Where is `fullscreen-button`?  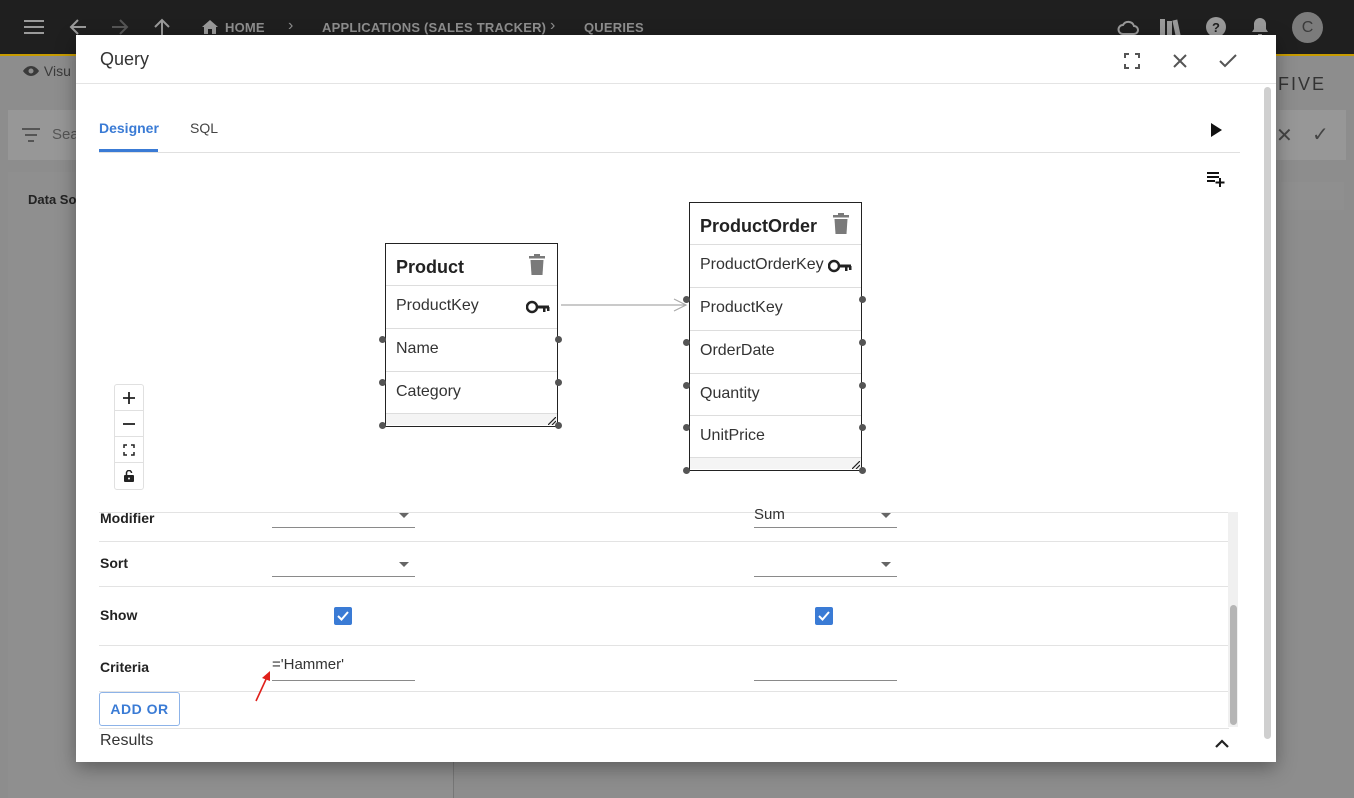 fullscreen-button is located at coordinates (1132, 61).